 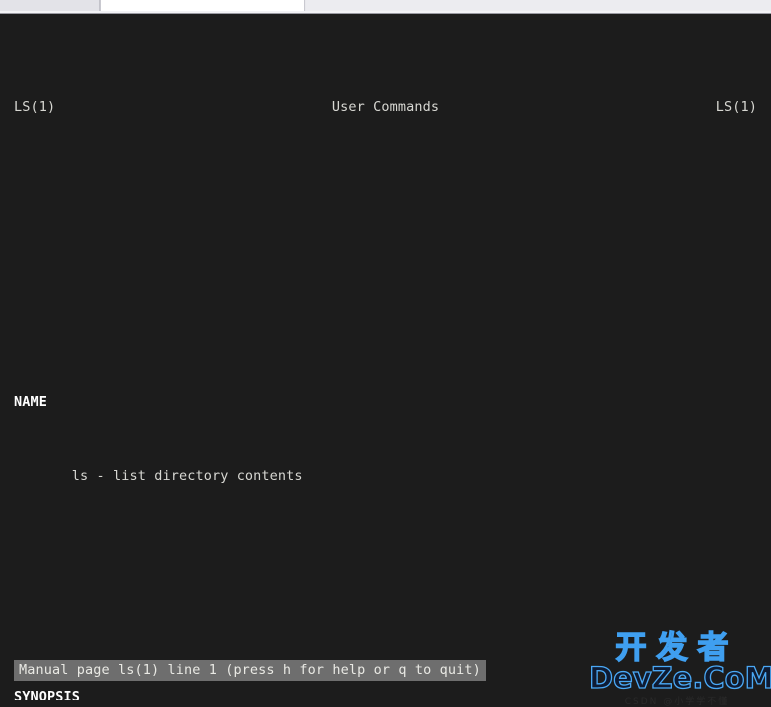 I want to click on section-heading-name-label: NAME, so click(x=30, y=402).